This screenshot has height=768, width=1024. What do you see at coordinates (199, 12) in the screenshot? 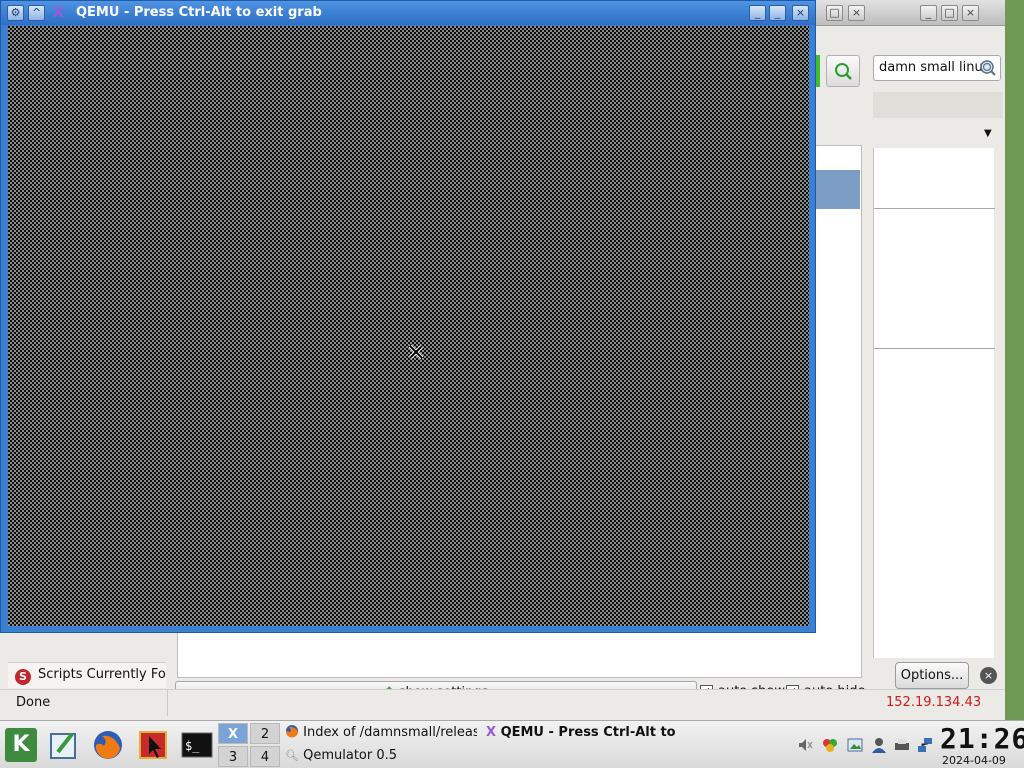
I see `window-title: QEMU - Press Ctrl-Alt to exit grab` at bounding box center [199, 12].